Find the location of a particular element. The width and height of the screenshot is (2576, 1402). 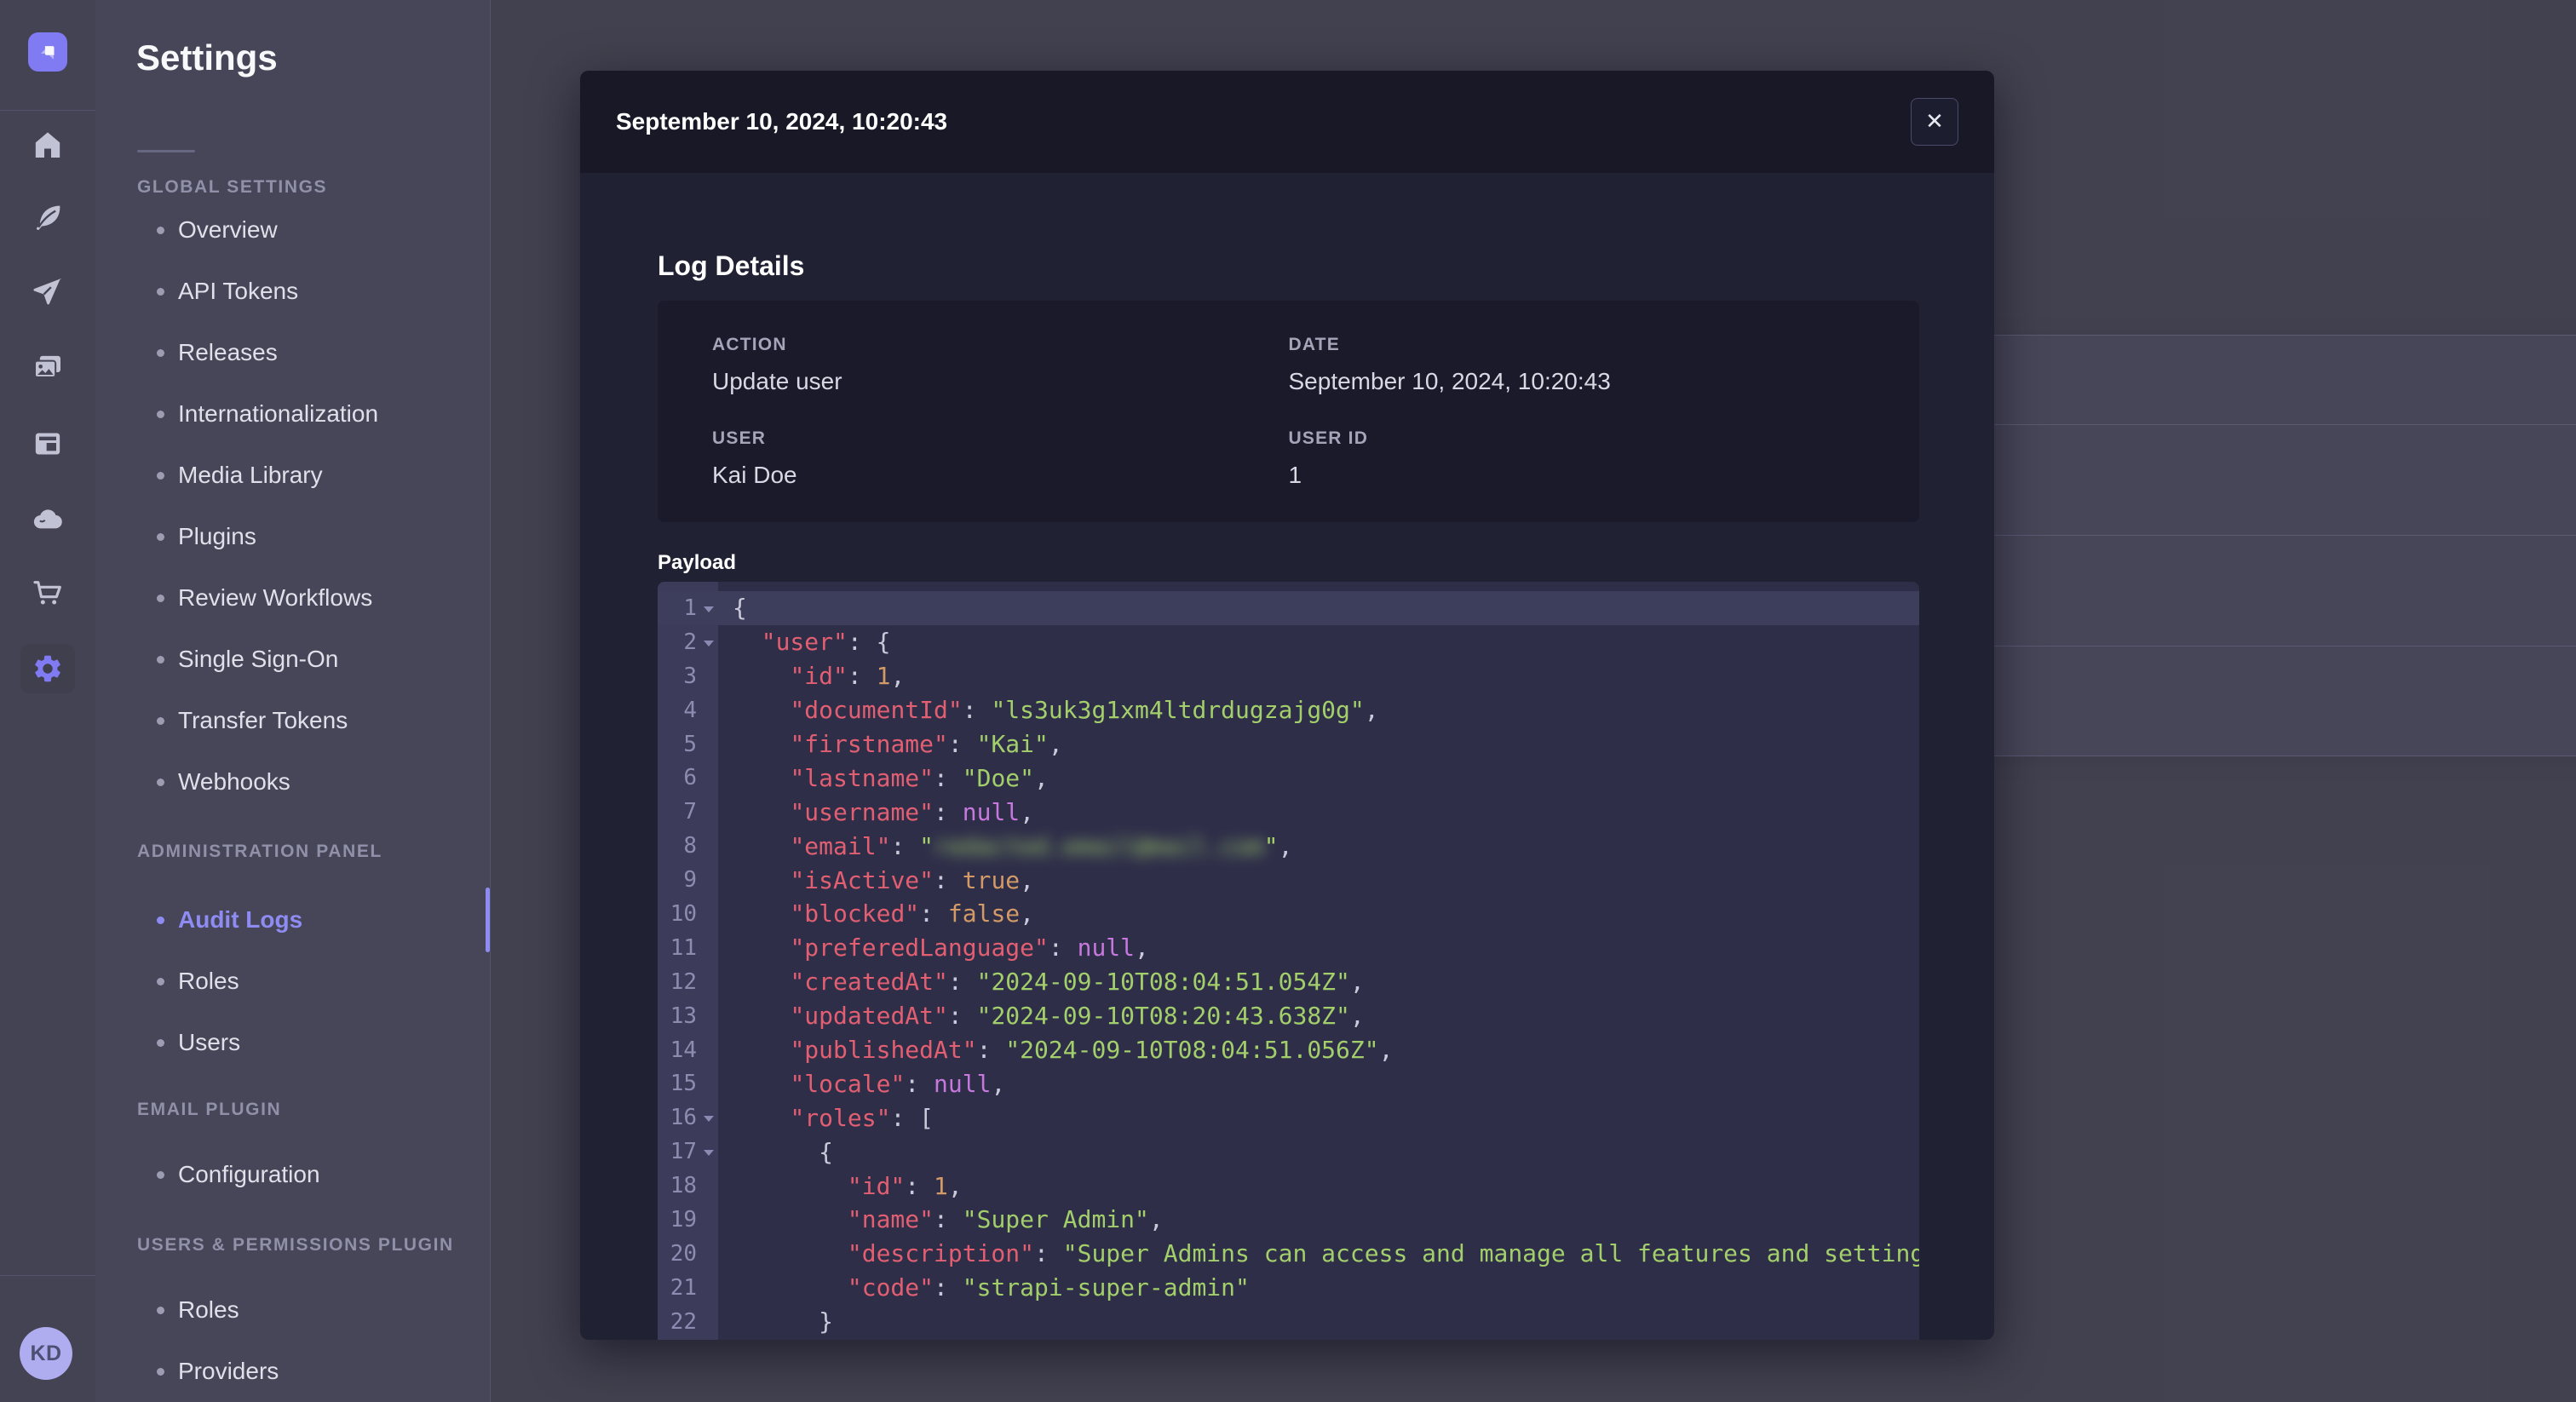

line-number: 2 is located at coordinates (688, 642).